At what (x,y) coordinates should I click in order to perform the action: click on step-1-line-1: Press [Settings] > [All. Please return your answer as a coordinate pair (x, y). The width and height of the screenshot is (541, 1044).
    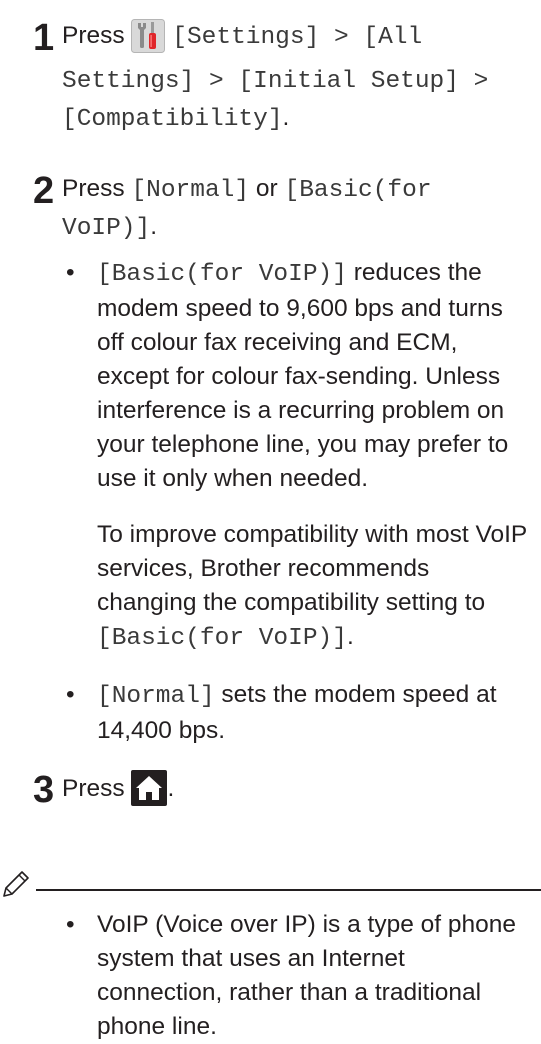
    Looking at the image, I should click on (295, 41).